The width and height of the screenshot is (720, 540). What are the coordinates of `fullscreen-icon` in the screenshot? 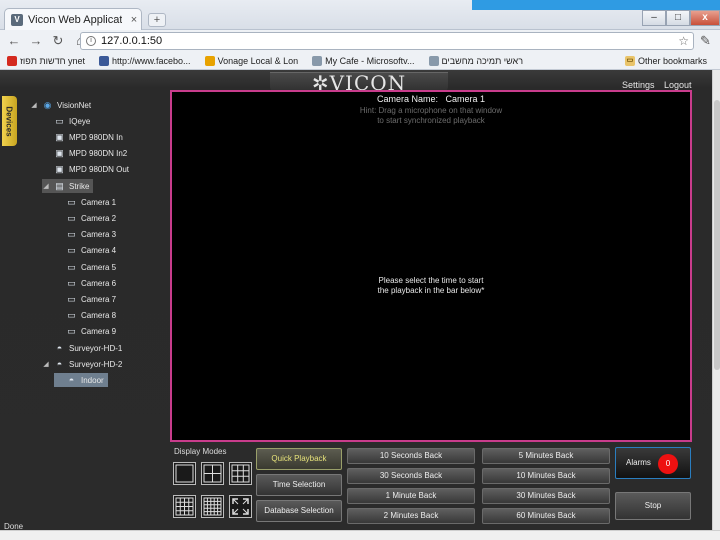 It's located at (240, 506).